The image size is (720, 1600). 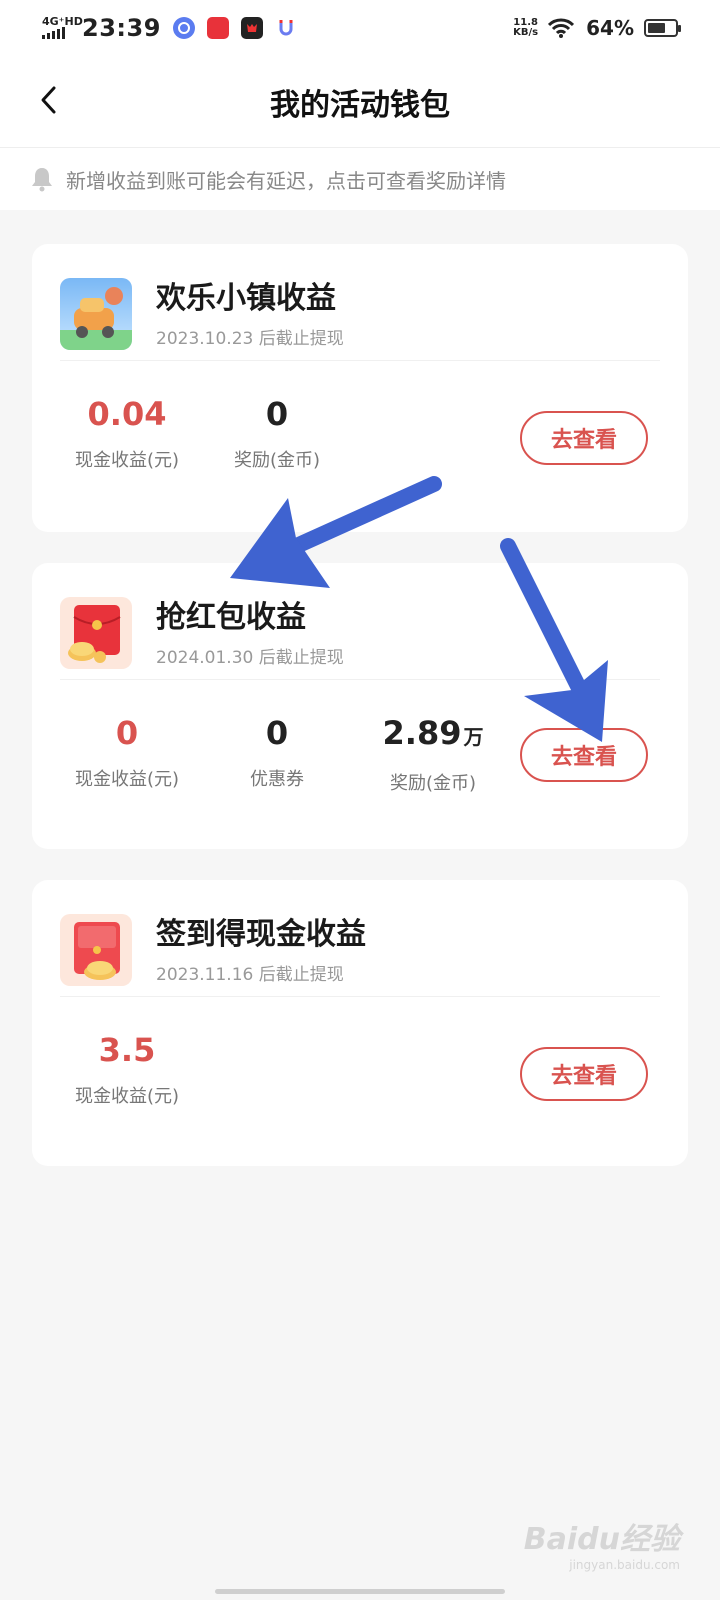 I want to click on cash-earnings-value: 0, so click(x=127, y=733).